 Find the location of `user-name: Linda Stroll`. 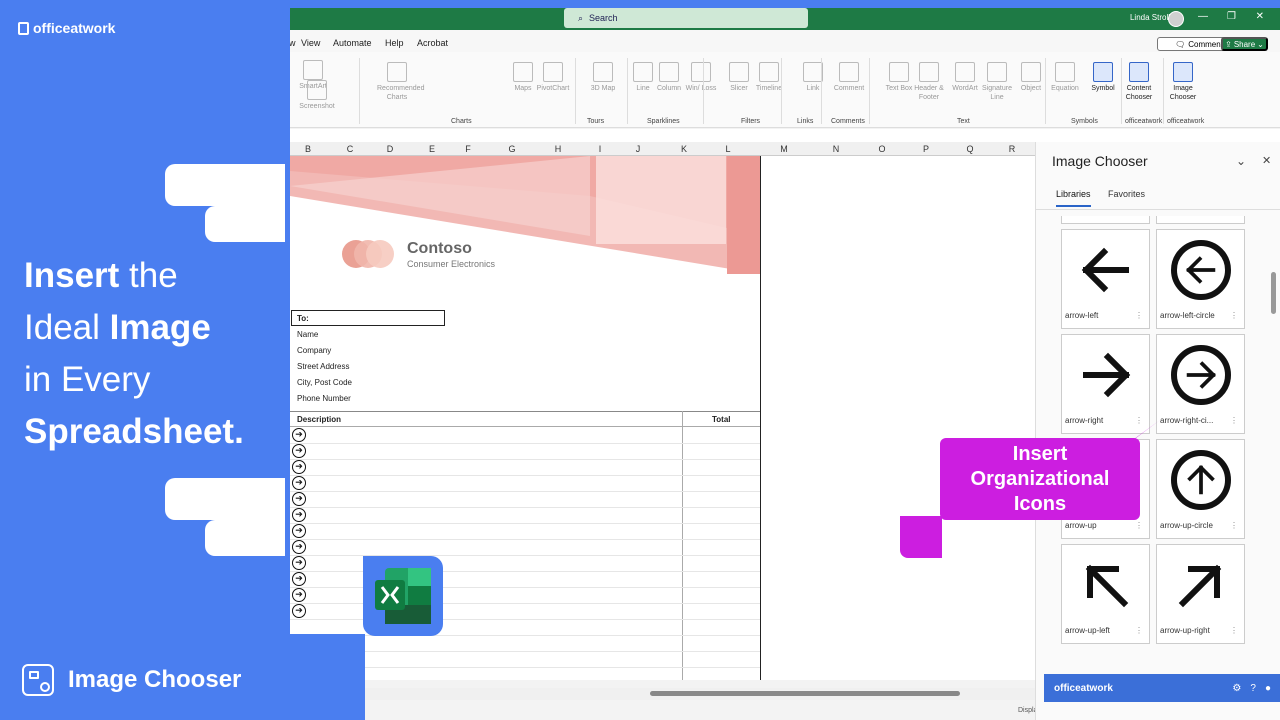

user-name: Linda Stroll is located at coordinates (1149, 17).